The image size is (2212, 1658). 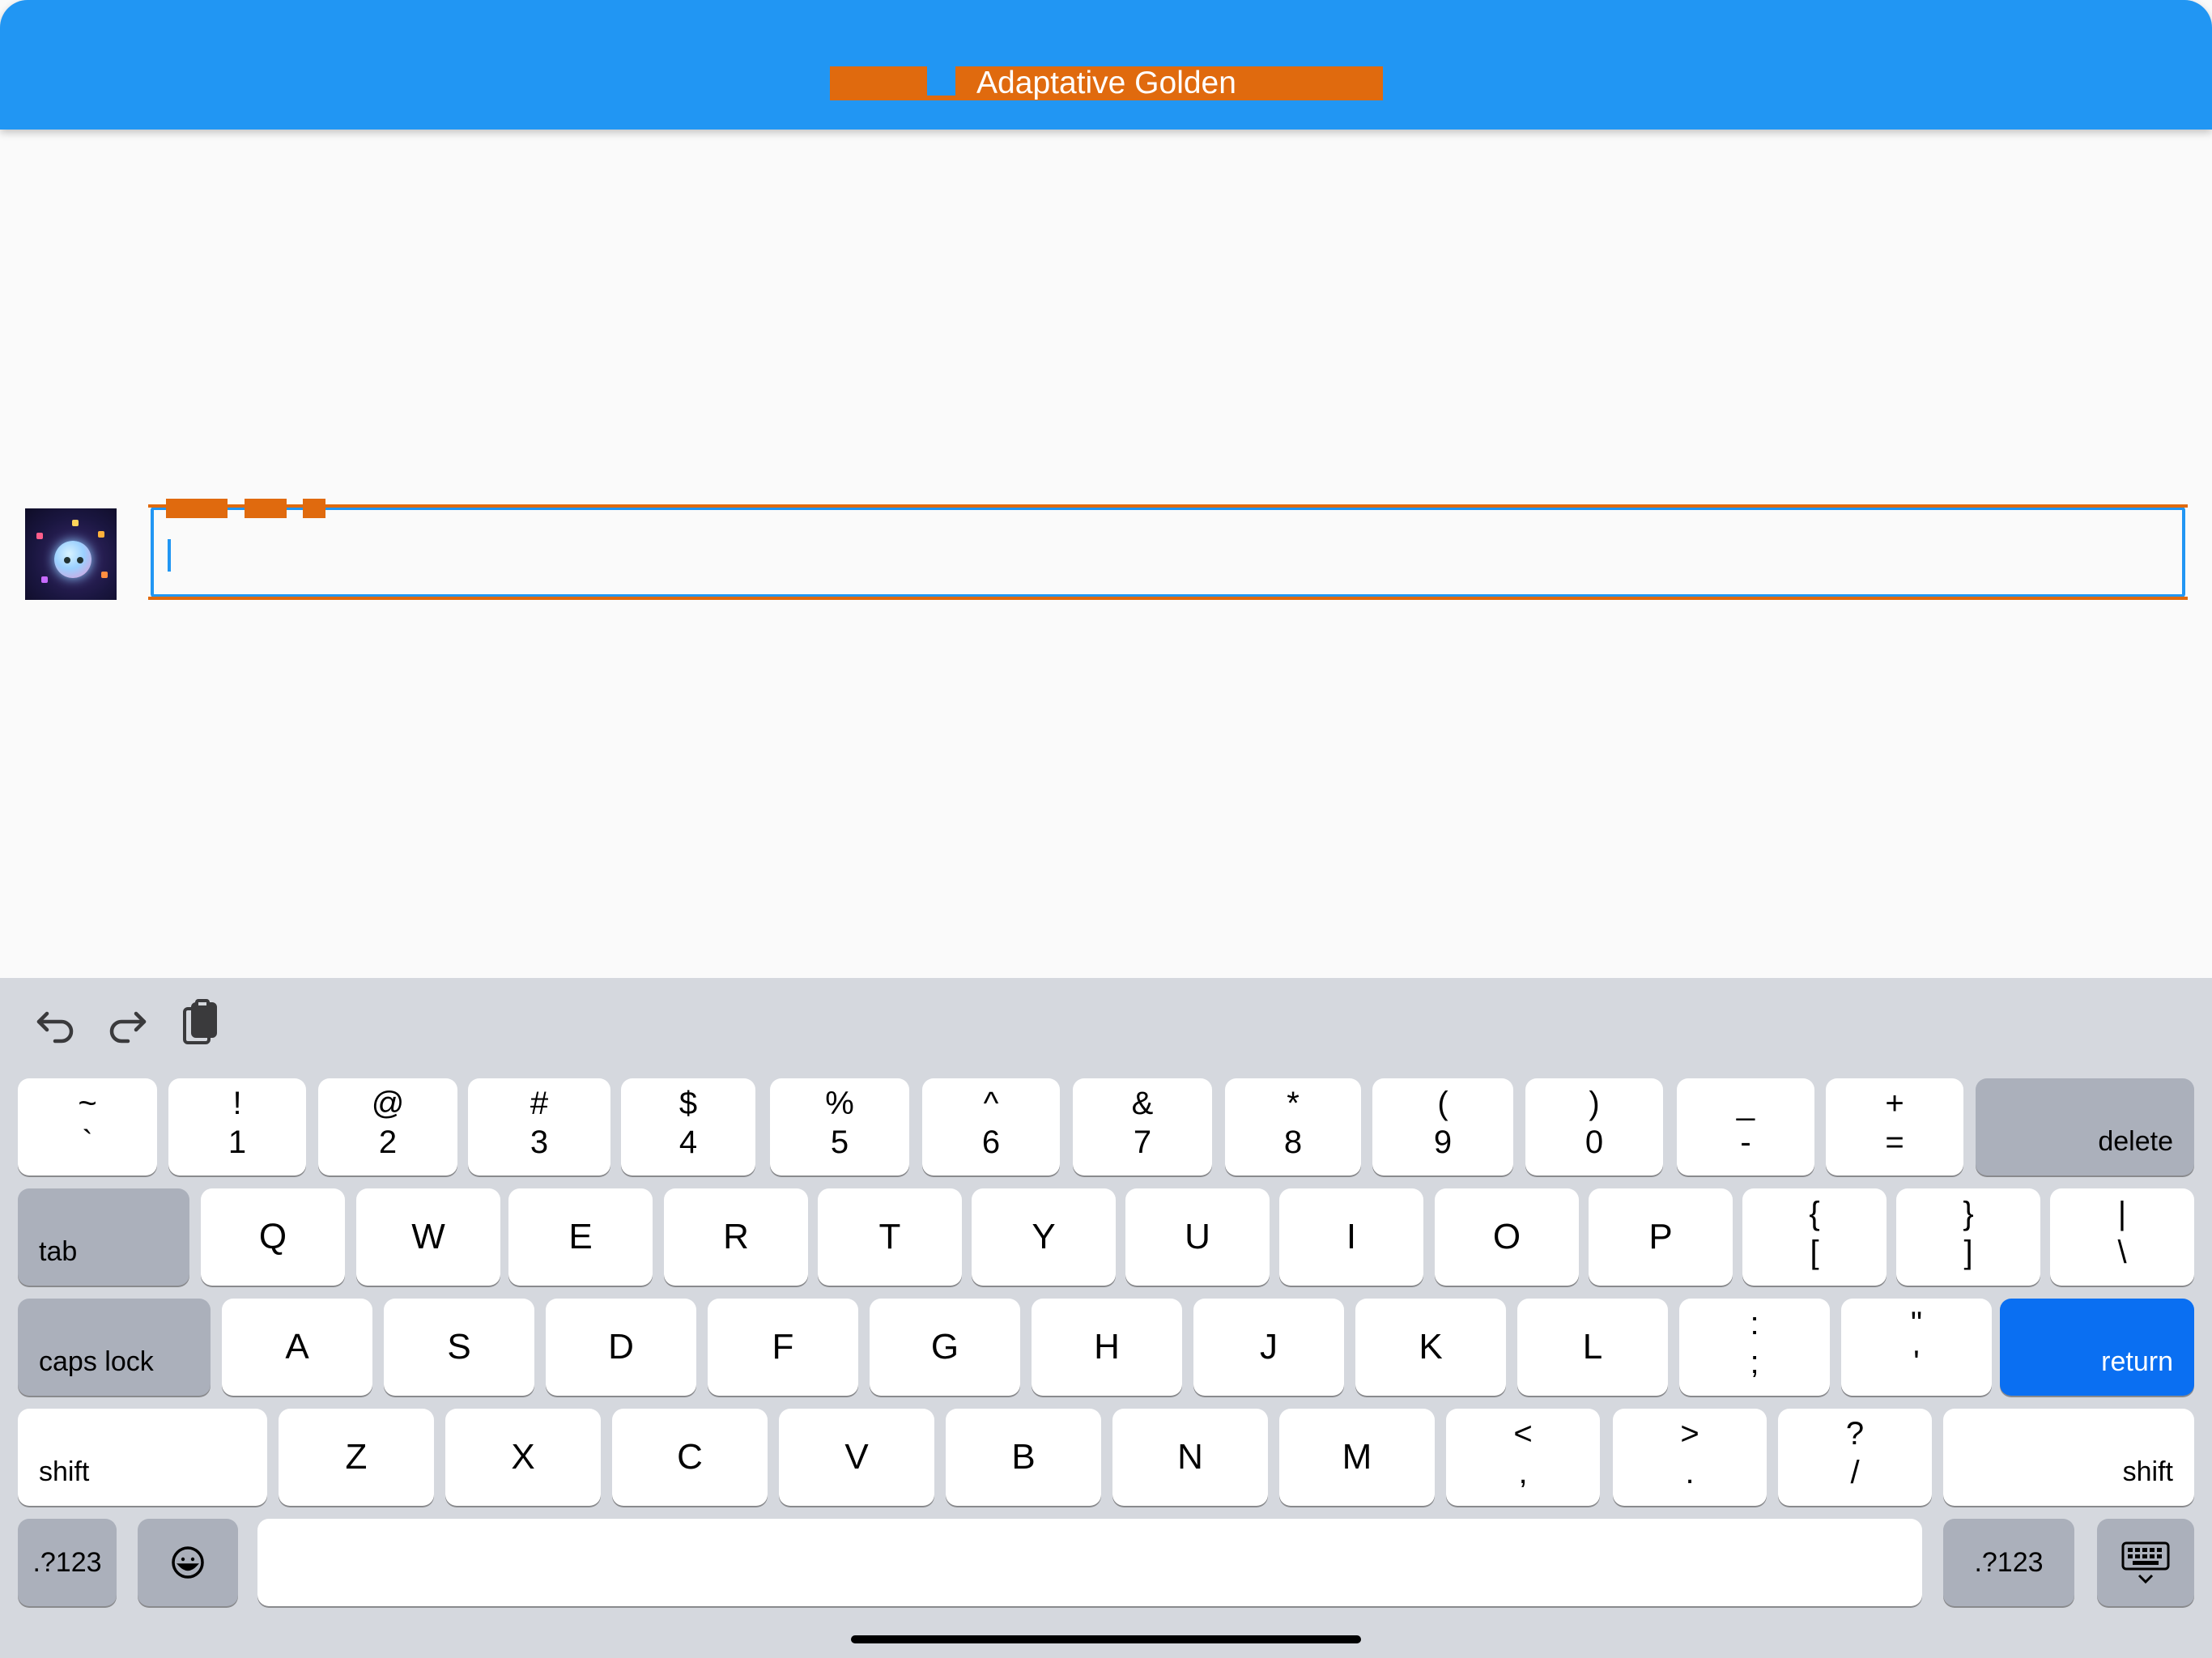 I want to click on key-label: ], so click(x=1968, y=1252).